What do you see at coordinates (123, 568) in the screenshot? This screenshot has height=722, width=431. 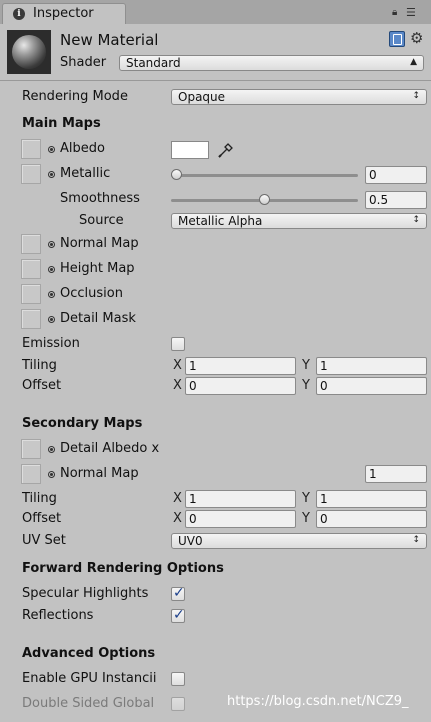 I see `forward-rendering-heading: Forward Rendering Options` at bounding box center [123, 568].